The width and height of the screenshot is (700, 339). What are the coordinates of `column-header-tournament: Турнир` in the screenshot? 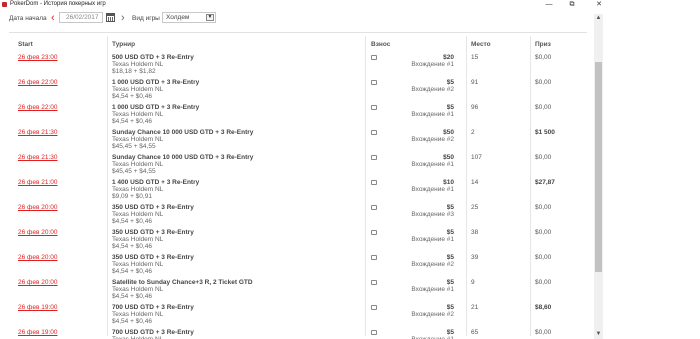 It's located at (123, 44).